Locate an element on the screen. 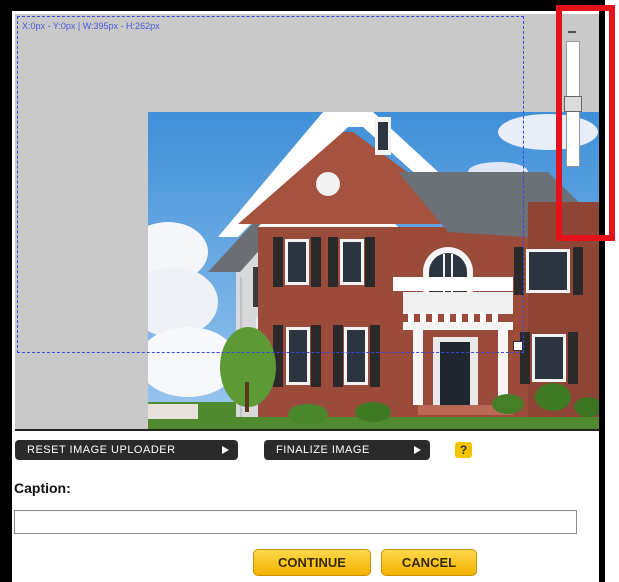 This screenshot has width=619, height=582. caption-input is located at coordinates (295, 522).